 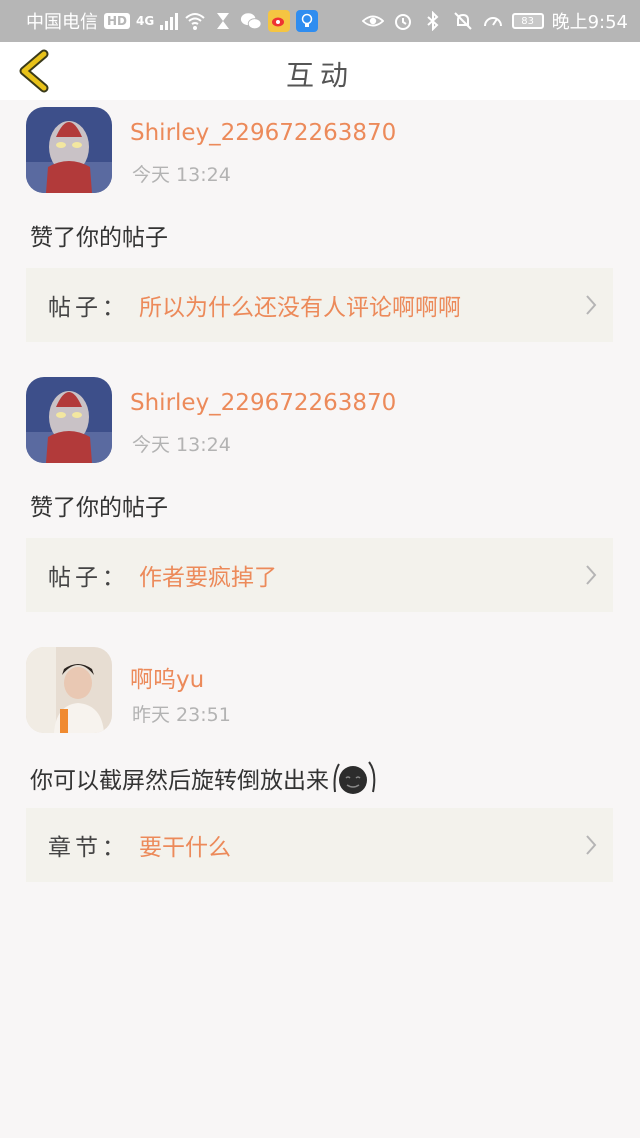 What do you see at coordinates (527, 21) in the screenshot?
I see `battery-icon: 83` at bounding box center [527, 21].